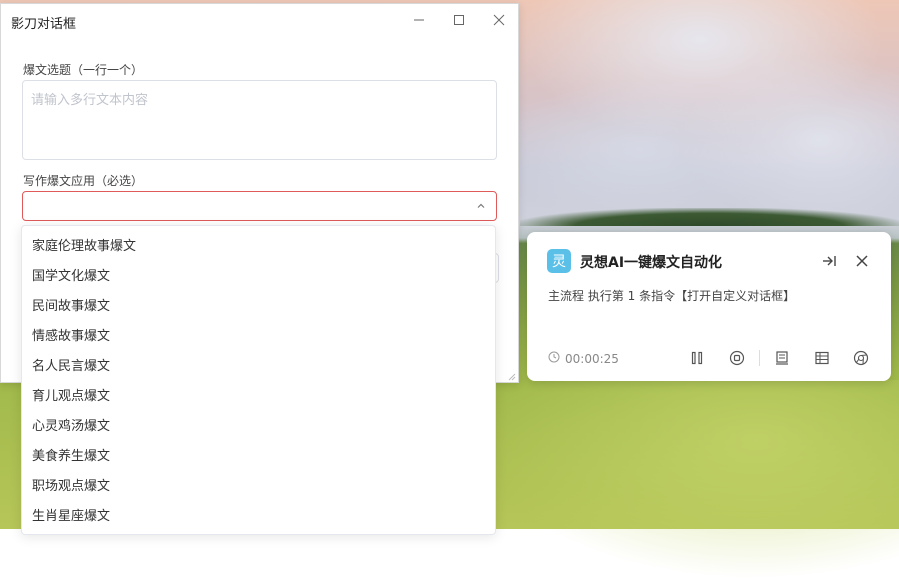  What do you see at coordinates (737, 358) in the screenshot?
I see `stop-icon` at bounding box center [737, 358].